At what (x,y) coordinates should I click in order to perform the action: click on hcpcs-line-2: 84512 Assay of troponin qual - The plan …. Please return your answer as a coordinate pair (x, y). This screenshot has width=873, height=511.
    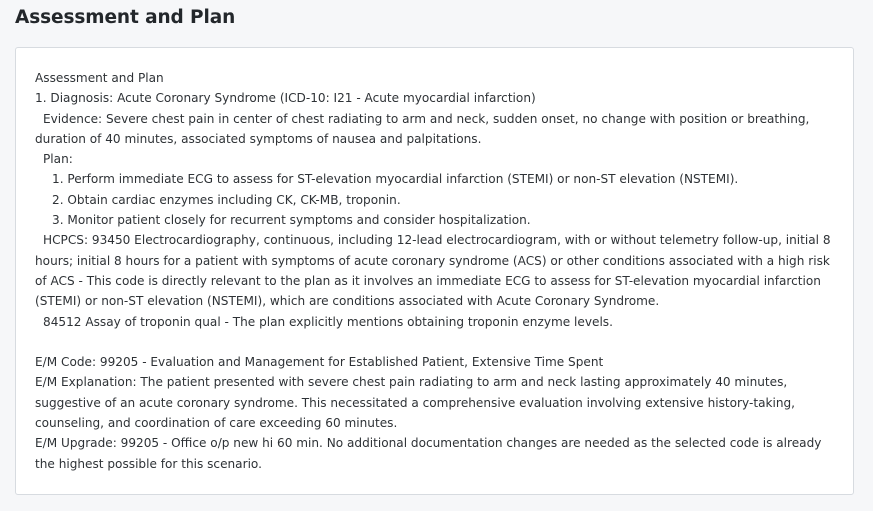
    Looking at the image, I should click on (328, 321).